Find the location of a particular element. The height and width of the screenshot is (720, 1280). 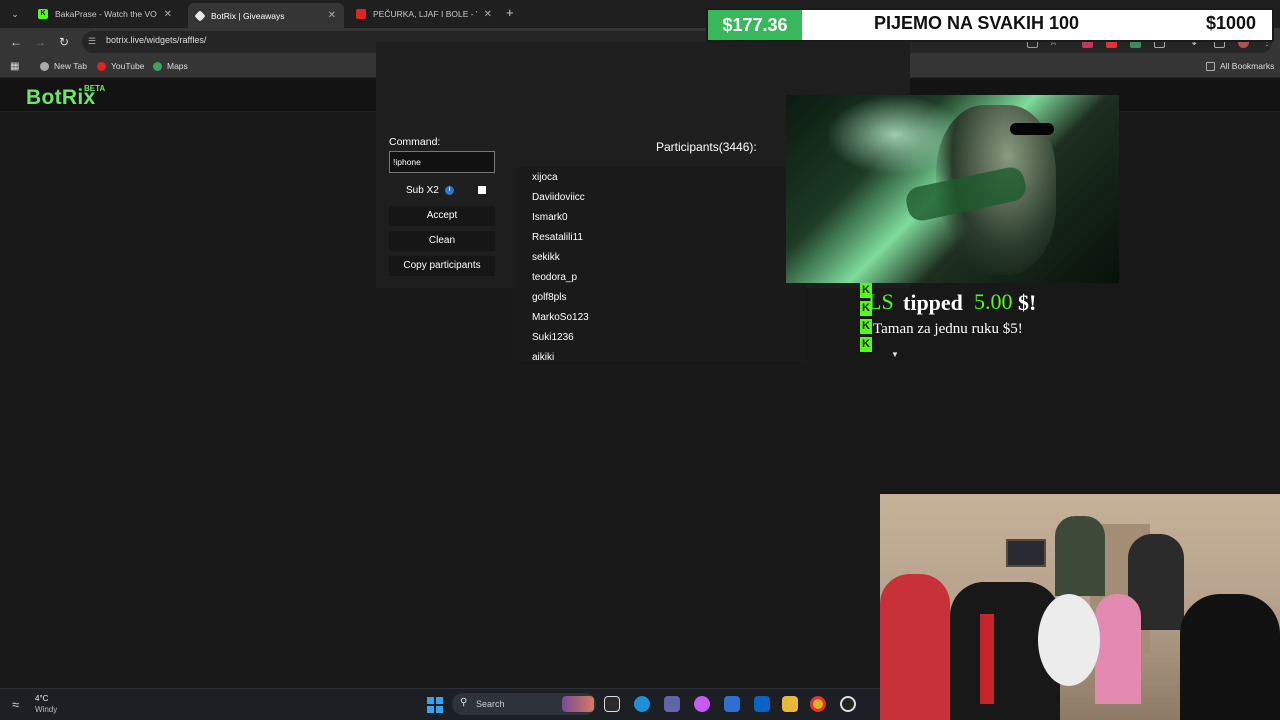

list-item: Suki1236 is located at coordinates (553, 337).